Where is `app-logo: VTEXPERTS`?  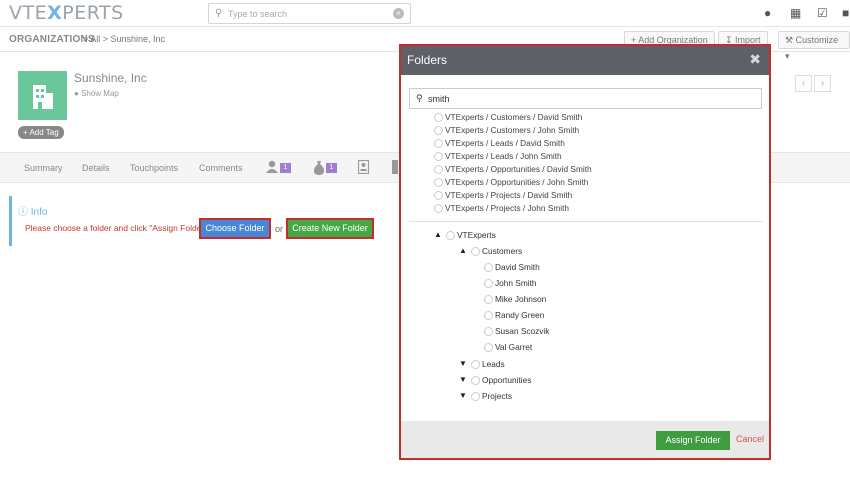
app-logo: VTEXPERTS is located at coordinates (66, 13).